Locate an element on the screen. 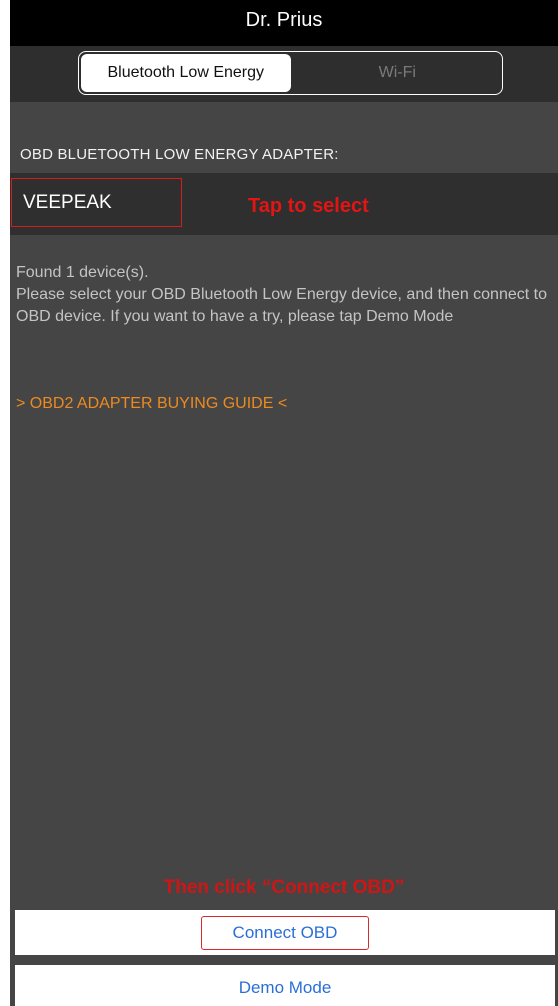 This screenshot has width=558, height=1006. tap-to-select-annotation: Tap to select is located at coordinates (308, 206).